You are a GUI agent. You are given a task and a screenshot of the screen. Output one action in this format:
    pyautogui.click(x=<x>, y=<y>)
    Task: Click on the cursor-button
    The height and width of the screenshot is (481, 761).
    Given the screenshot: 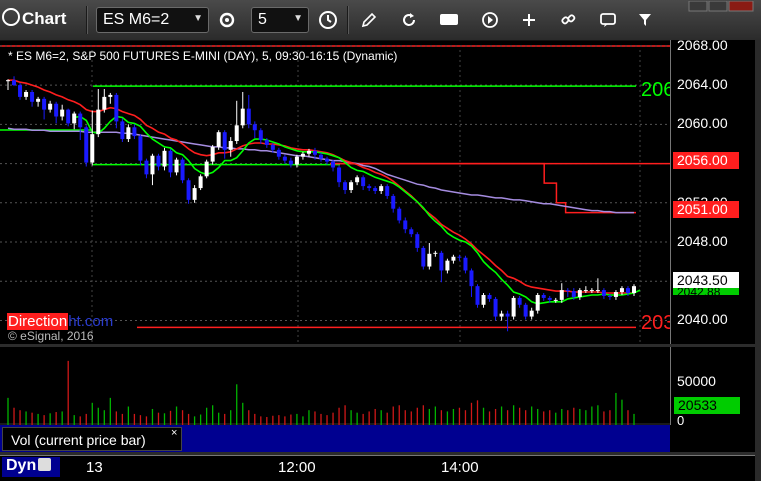 What is the action you would take?
    pyautogui.click(x=529, y=20)
    